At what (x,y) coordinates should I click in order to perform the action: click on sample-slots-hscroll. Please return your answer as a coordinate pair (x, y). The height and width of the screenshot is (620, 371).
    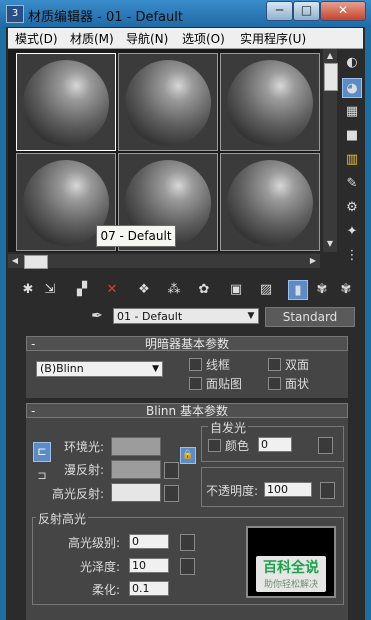
    Looking at the image, I should click on (164, 261).